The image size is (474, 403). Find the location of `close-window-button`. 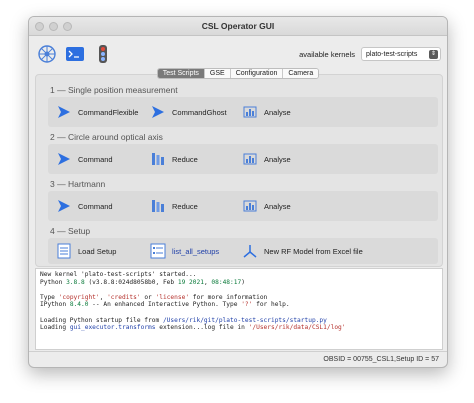

close-window-button is located at coordinates (39, 26).